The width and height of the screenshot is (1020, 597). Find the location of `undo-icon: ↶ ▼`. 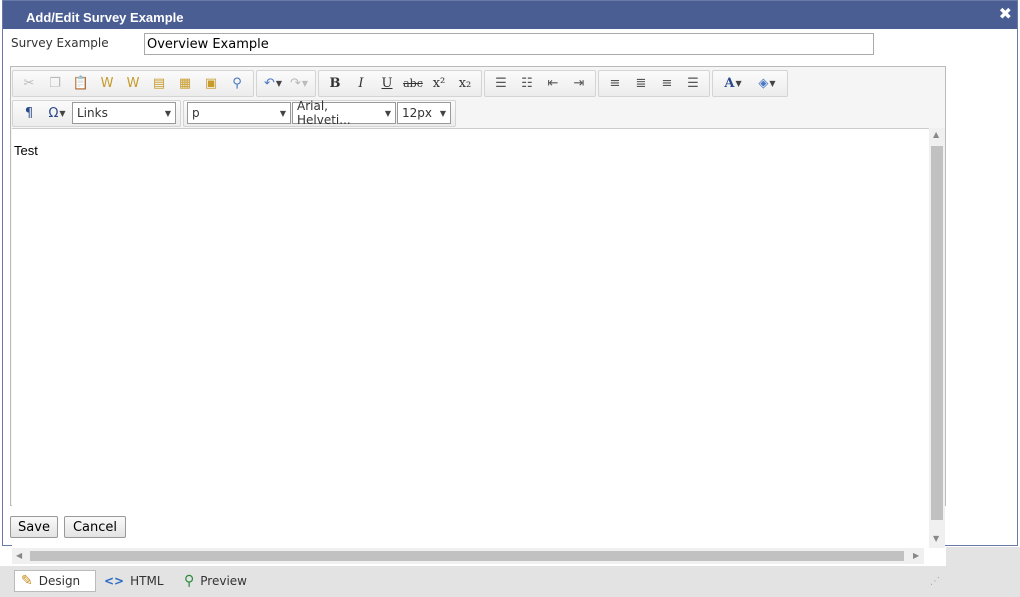

undo-icon: ↶ ▼ is located at coordinates (273, 83).